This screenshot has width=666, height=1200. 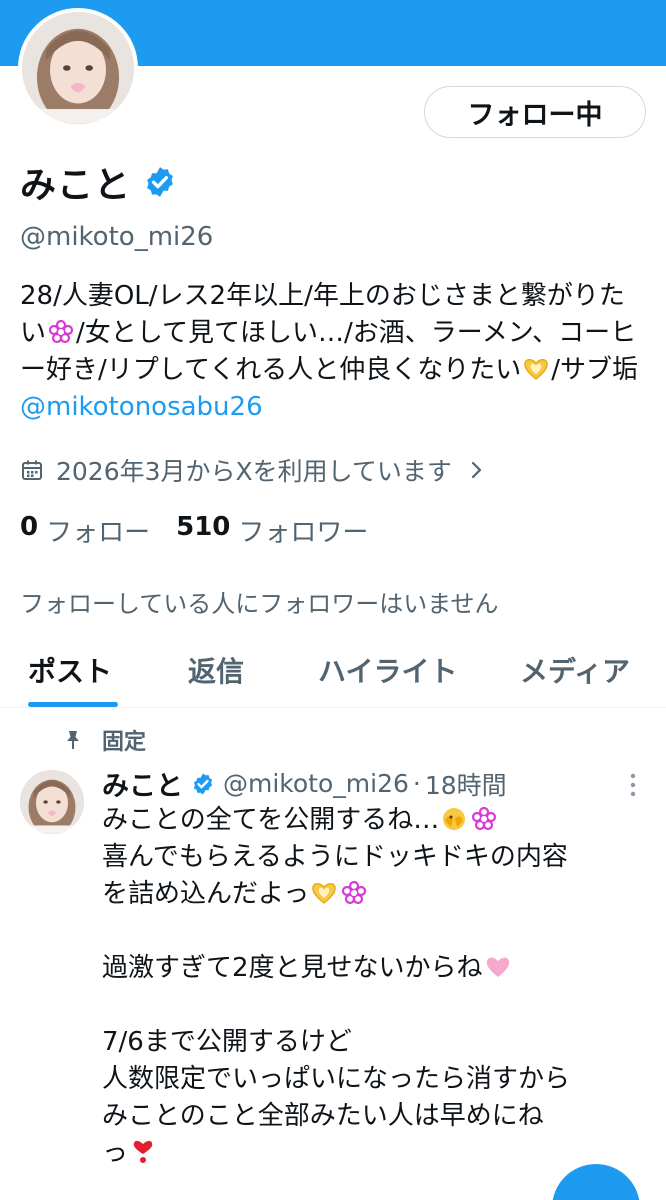 I want to click on profile-name-row: みこと, so click(x=98, y=182).